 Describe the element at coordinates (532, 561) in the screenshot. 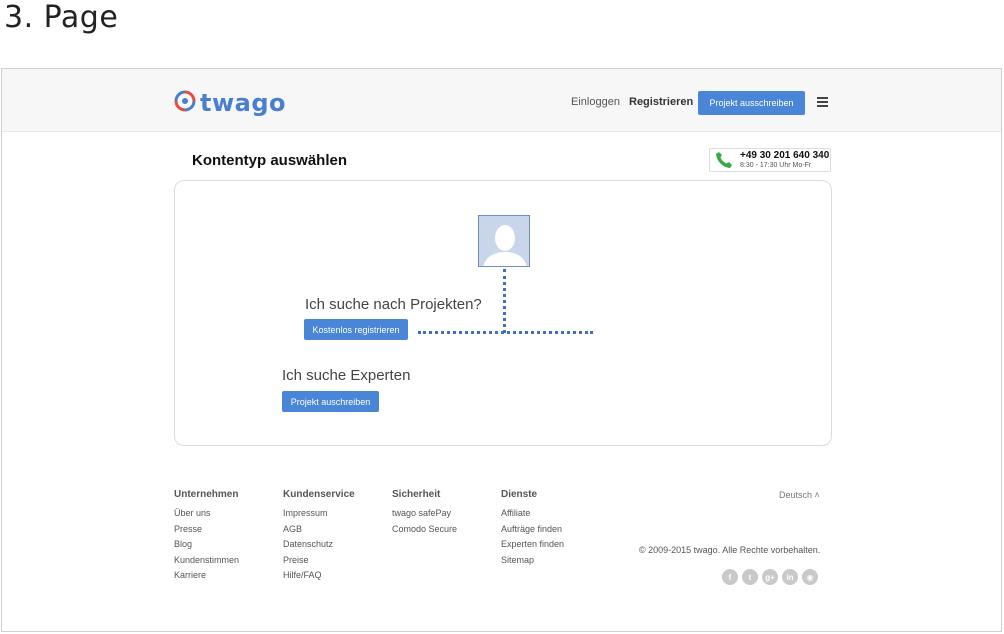

I see `footer-link: Sitemap` at that location.